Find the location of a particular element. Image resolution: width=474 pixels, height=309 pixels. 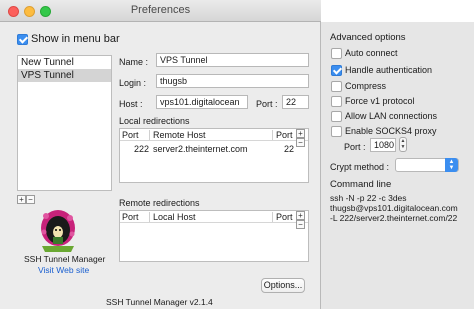

name-label: Name : is located at coordinates (134, 62).